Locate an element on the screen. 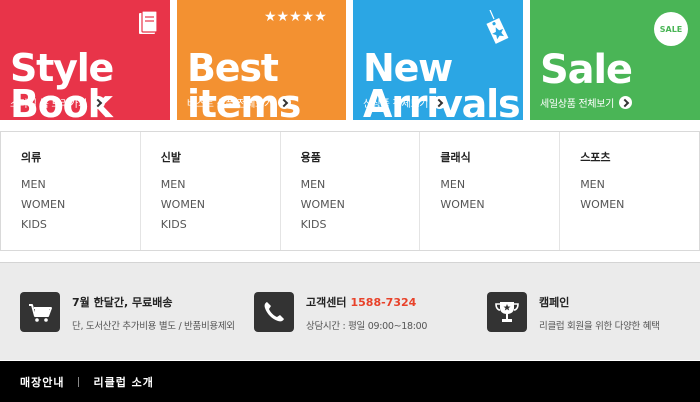 This screenshot has width=700, height=402. category-clothing: 의류 MEN WOMEN KIDS is located at coordinates (71, 191).